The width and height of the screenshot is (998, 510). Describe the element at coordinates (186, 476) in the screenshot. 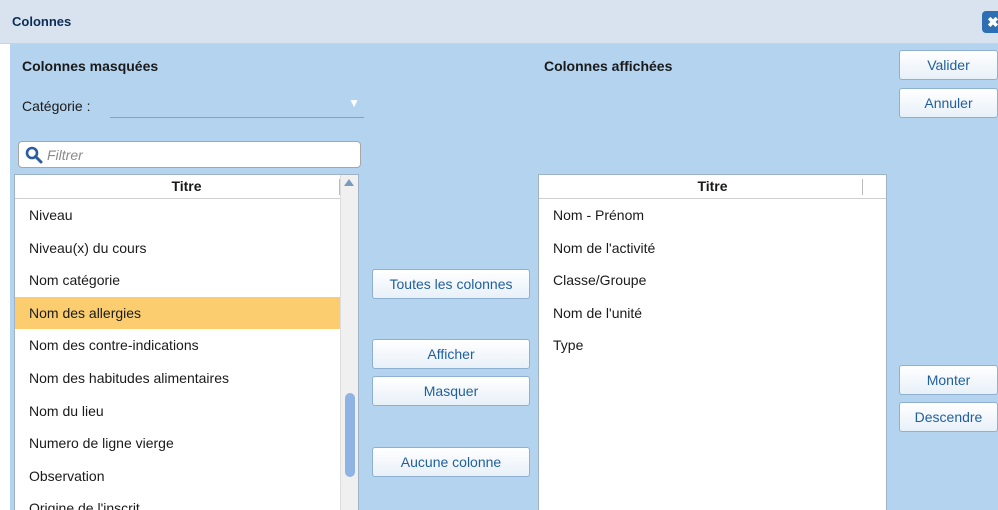

I see `list-item: Observation` at that location.